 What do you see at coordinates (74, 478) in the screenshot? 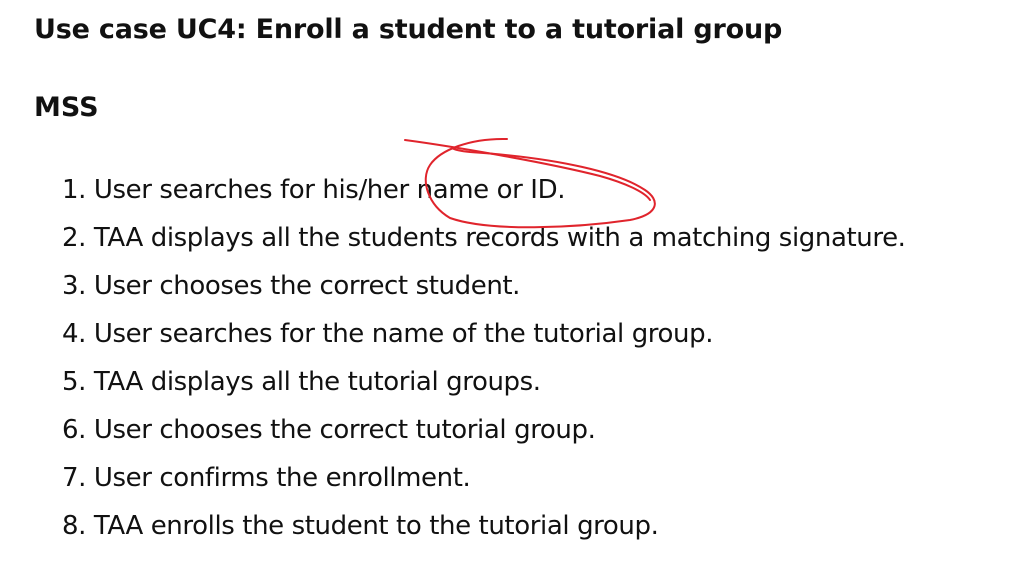
I see `step-number: 7.` at bounding box center [74, 478].